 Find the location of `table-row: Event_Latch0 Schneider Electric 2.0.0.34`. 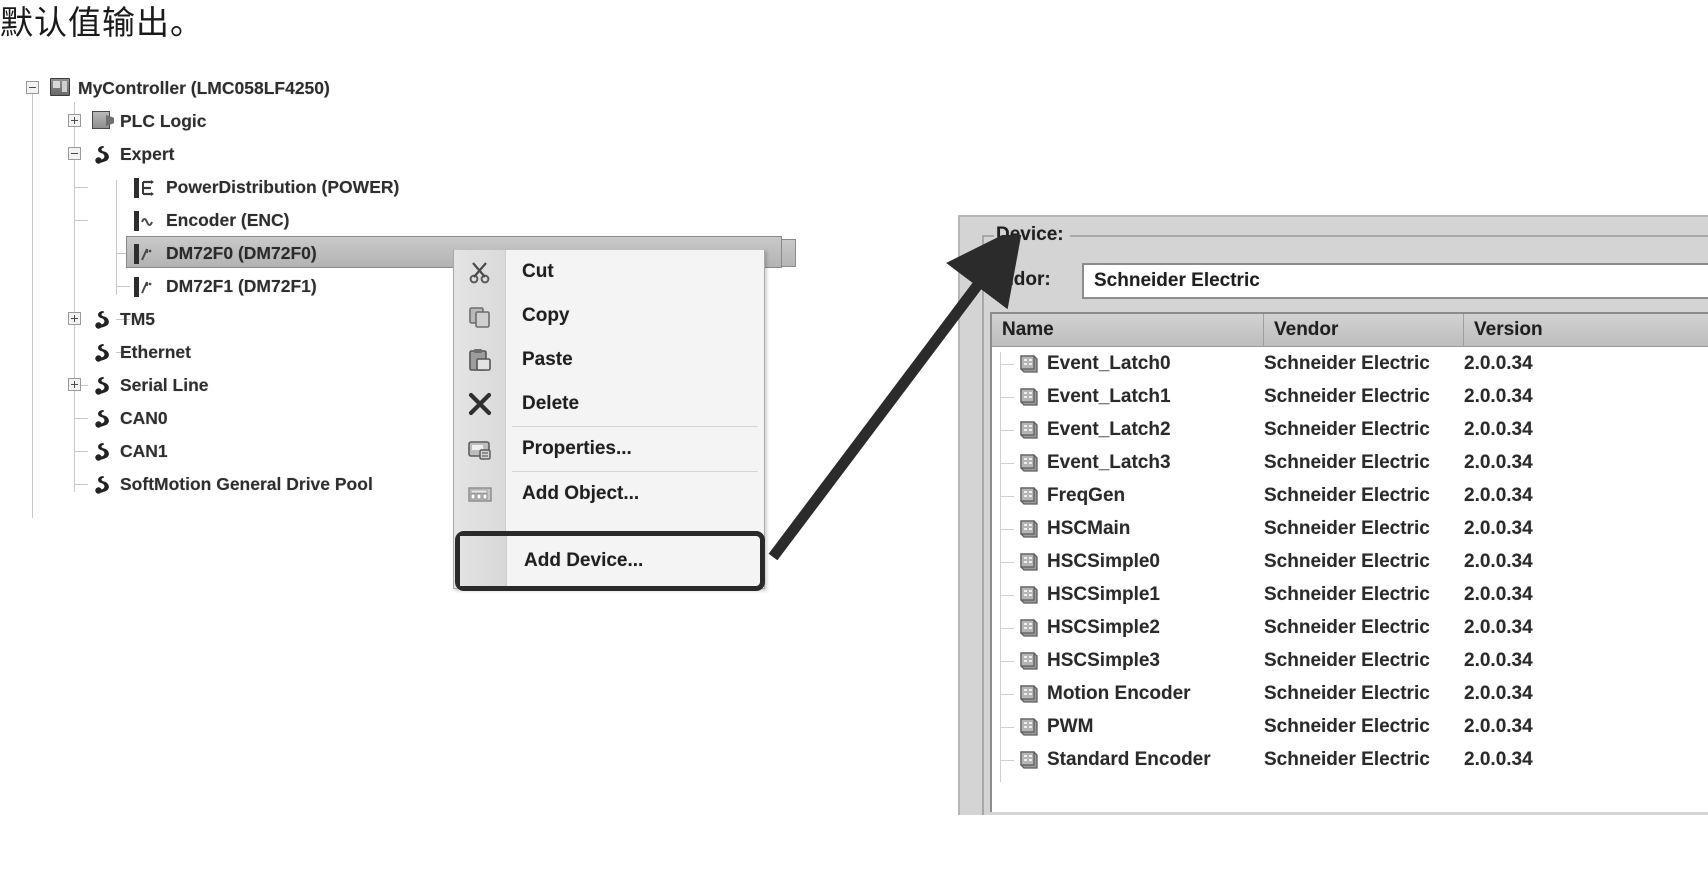

table-row: Event_Latch0 Schneider Electric 2.0.0.34 is located at coordinates (1350, 366).